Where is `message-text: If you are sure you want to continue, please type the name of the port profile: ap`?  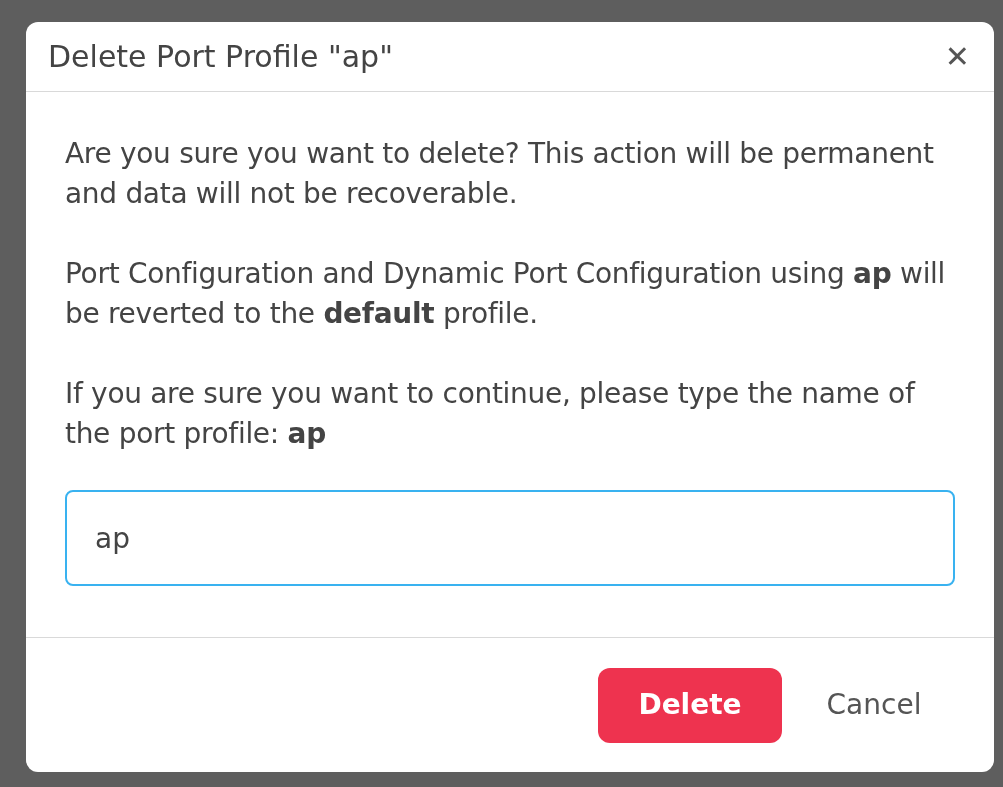
message-text: If you are sure you want to continue, please type the name of the port profile: ap is located at coordinates (491, 414).